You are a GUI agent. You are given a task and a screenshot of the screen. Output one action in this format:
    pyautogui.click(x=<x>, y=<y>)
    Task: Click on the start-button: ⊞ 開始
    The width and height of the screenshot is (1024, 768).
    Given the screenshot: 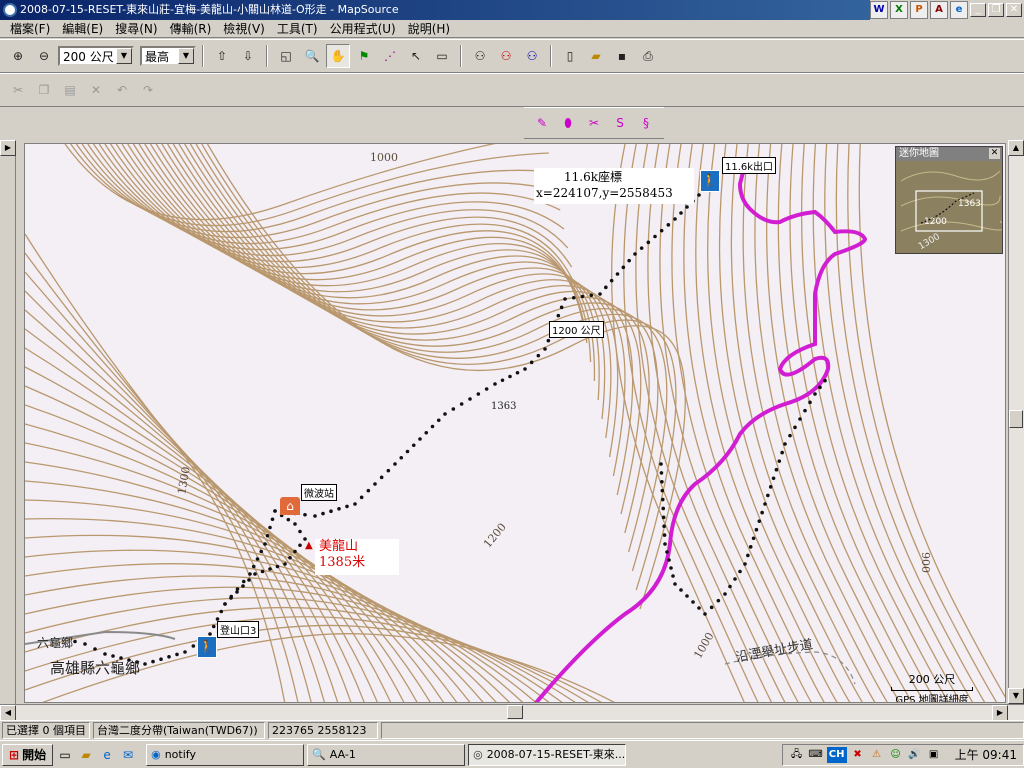 What is the action you would take?
    pyautogui.click(x=28, y=754)
    